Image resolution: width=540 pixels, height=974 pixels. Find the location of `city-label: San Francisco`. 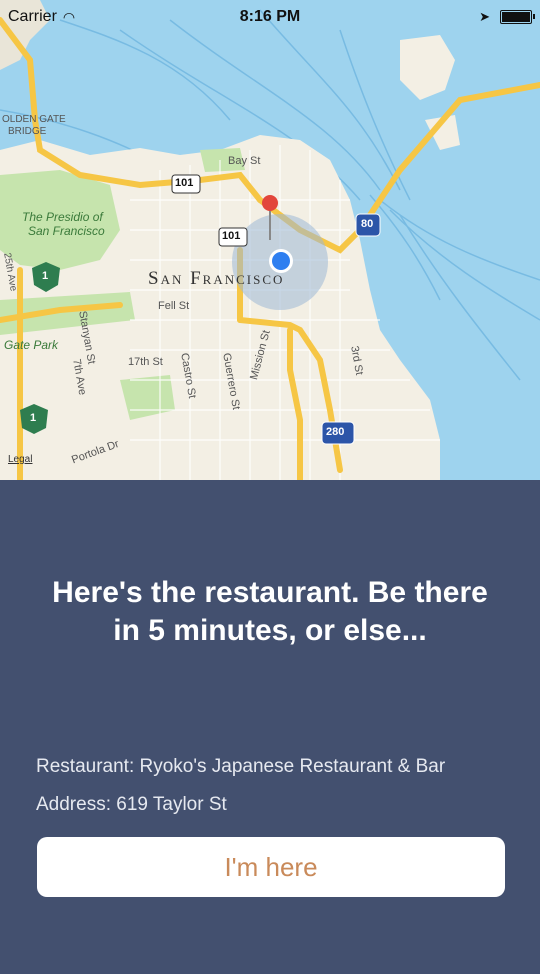

city-label: San Francisco is located at coordinates (216, 278).